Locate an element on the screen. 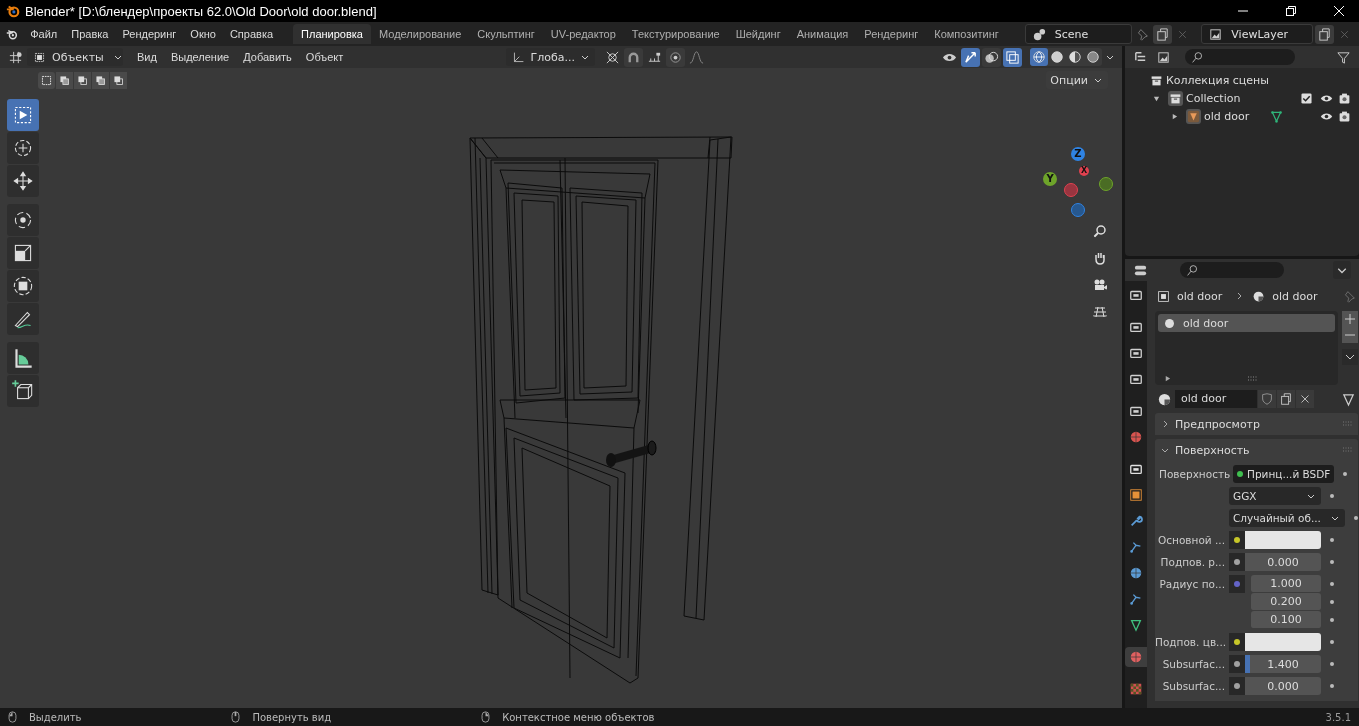 The height and width of the screenshot is (726, 1359). workspace-tab: Моделирование is located at coordinates (420, 34).